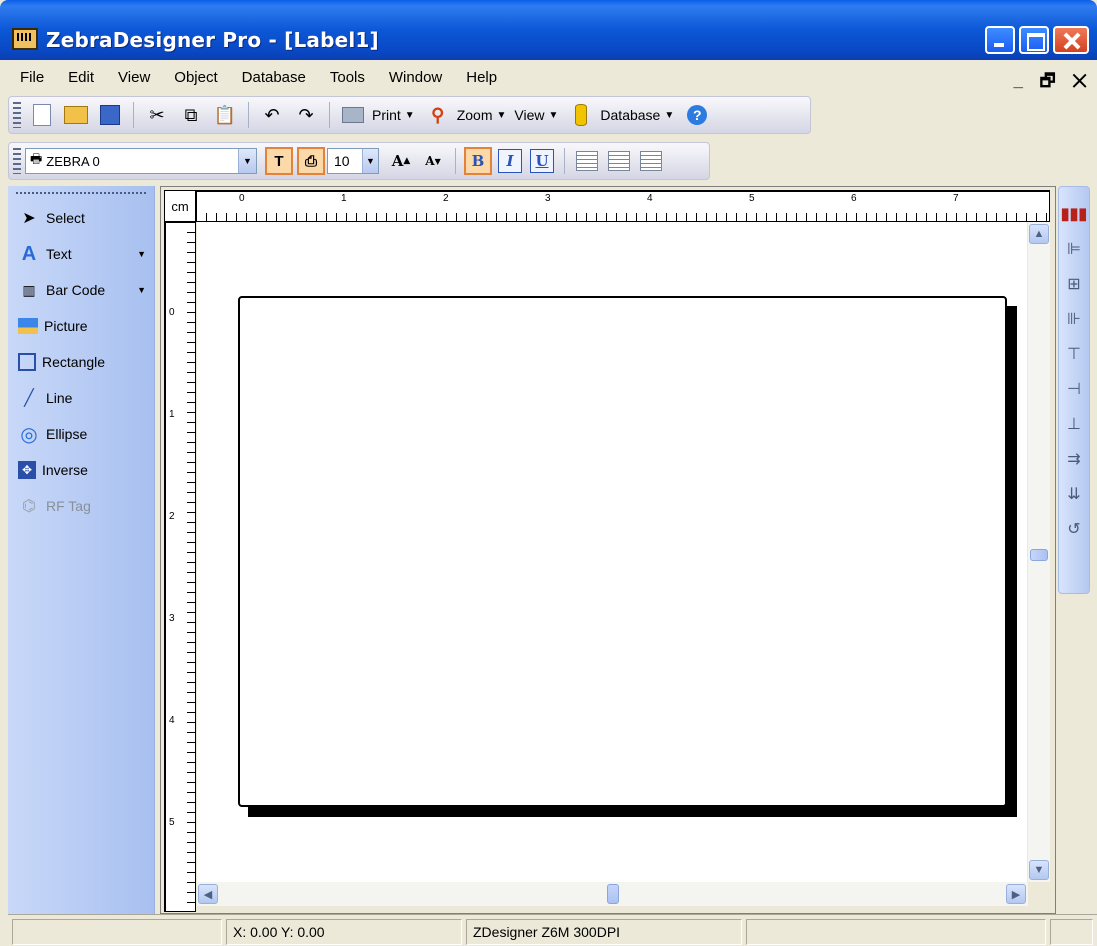  I want to click on open-icon, so click(76, 115).